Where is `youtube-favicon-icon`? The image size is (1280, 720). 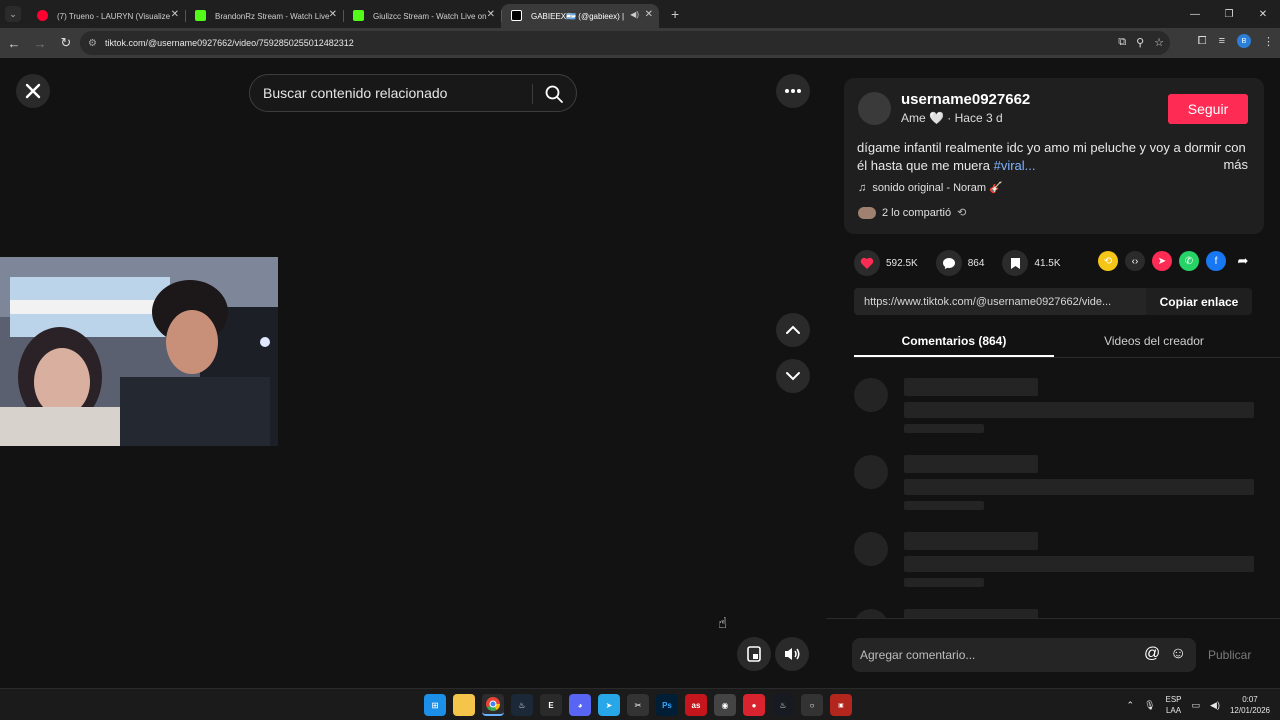
youtube-favicon-icon is located at coordinates (42, 15).